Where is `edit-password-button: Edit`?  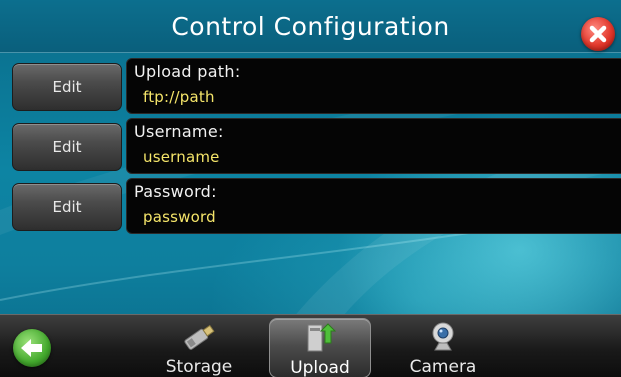 edit-password-button: Edit is located at coordinates (67, 207).